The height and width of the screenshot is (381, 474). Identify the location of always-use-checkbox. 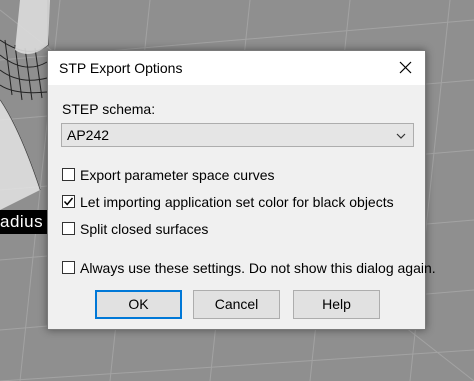
(68, 267).